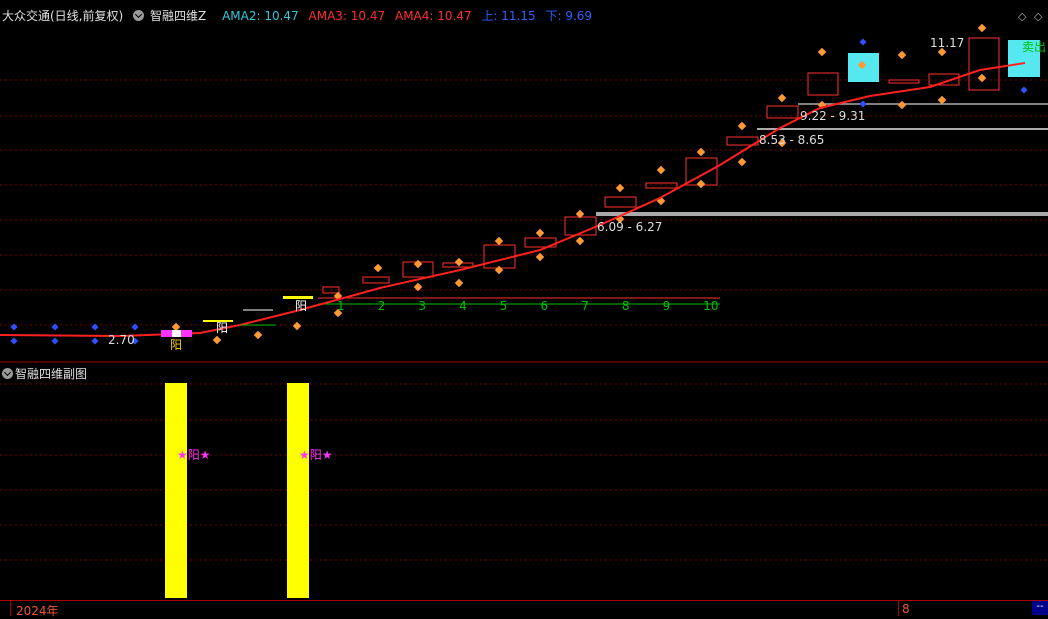  Describe the element at coordinates (341, 306) in the screenshot. I see `count-label: 1` at that location.